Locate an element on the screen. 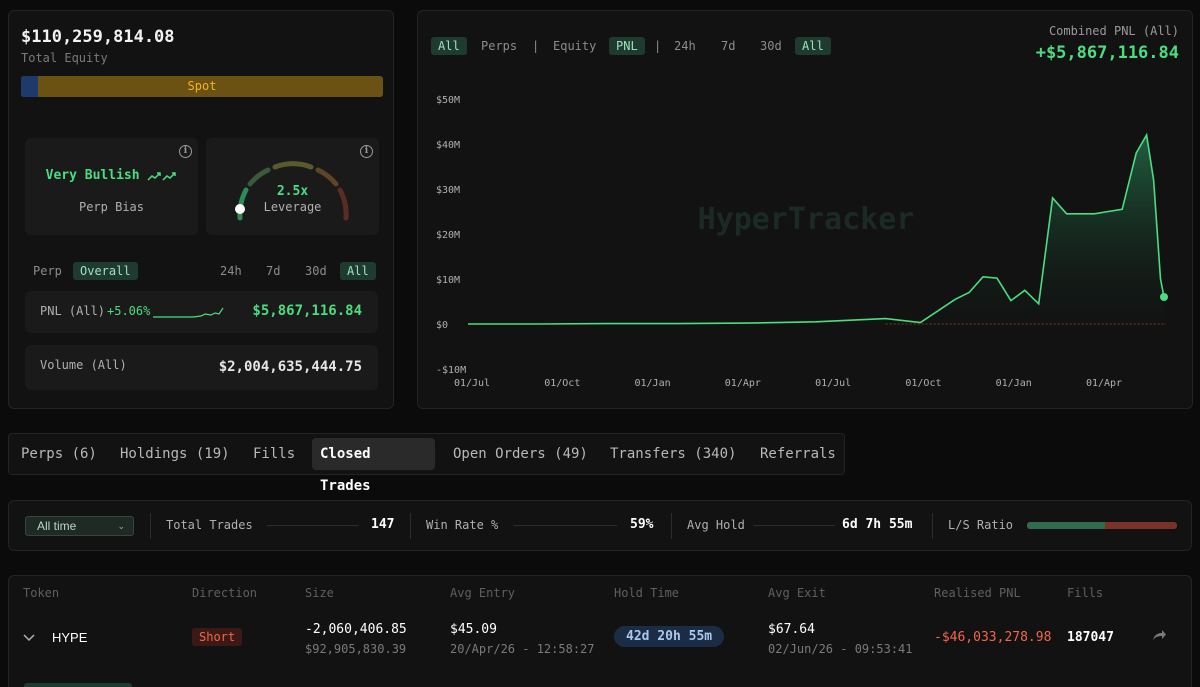 This screenshot has width=1200, height=687. tab-holdings: Holdings (19) is located at coordinates (175, 454).